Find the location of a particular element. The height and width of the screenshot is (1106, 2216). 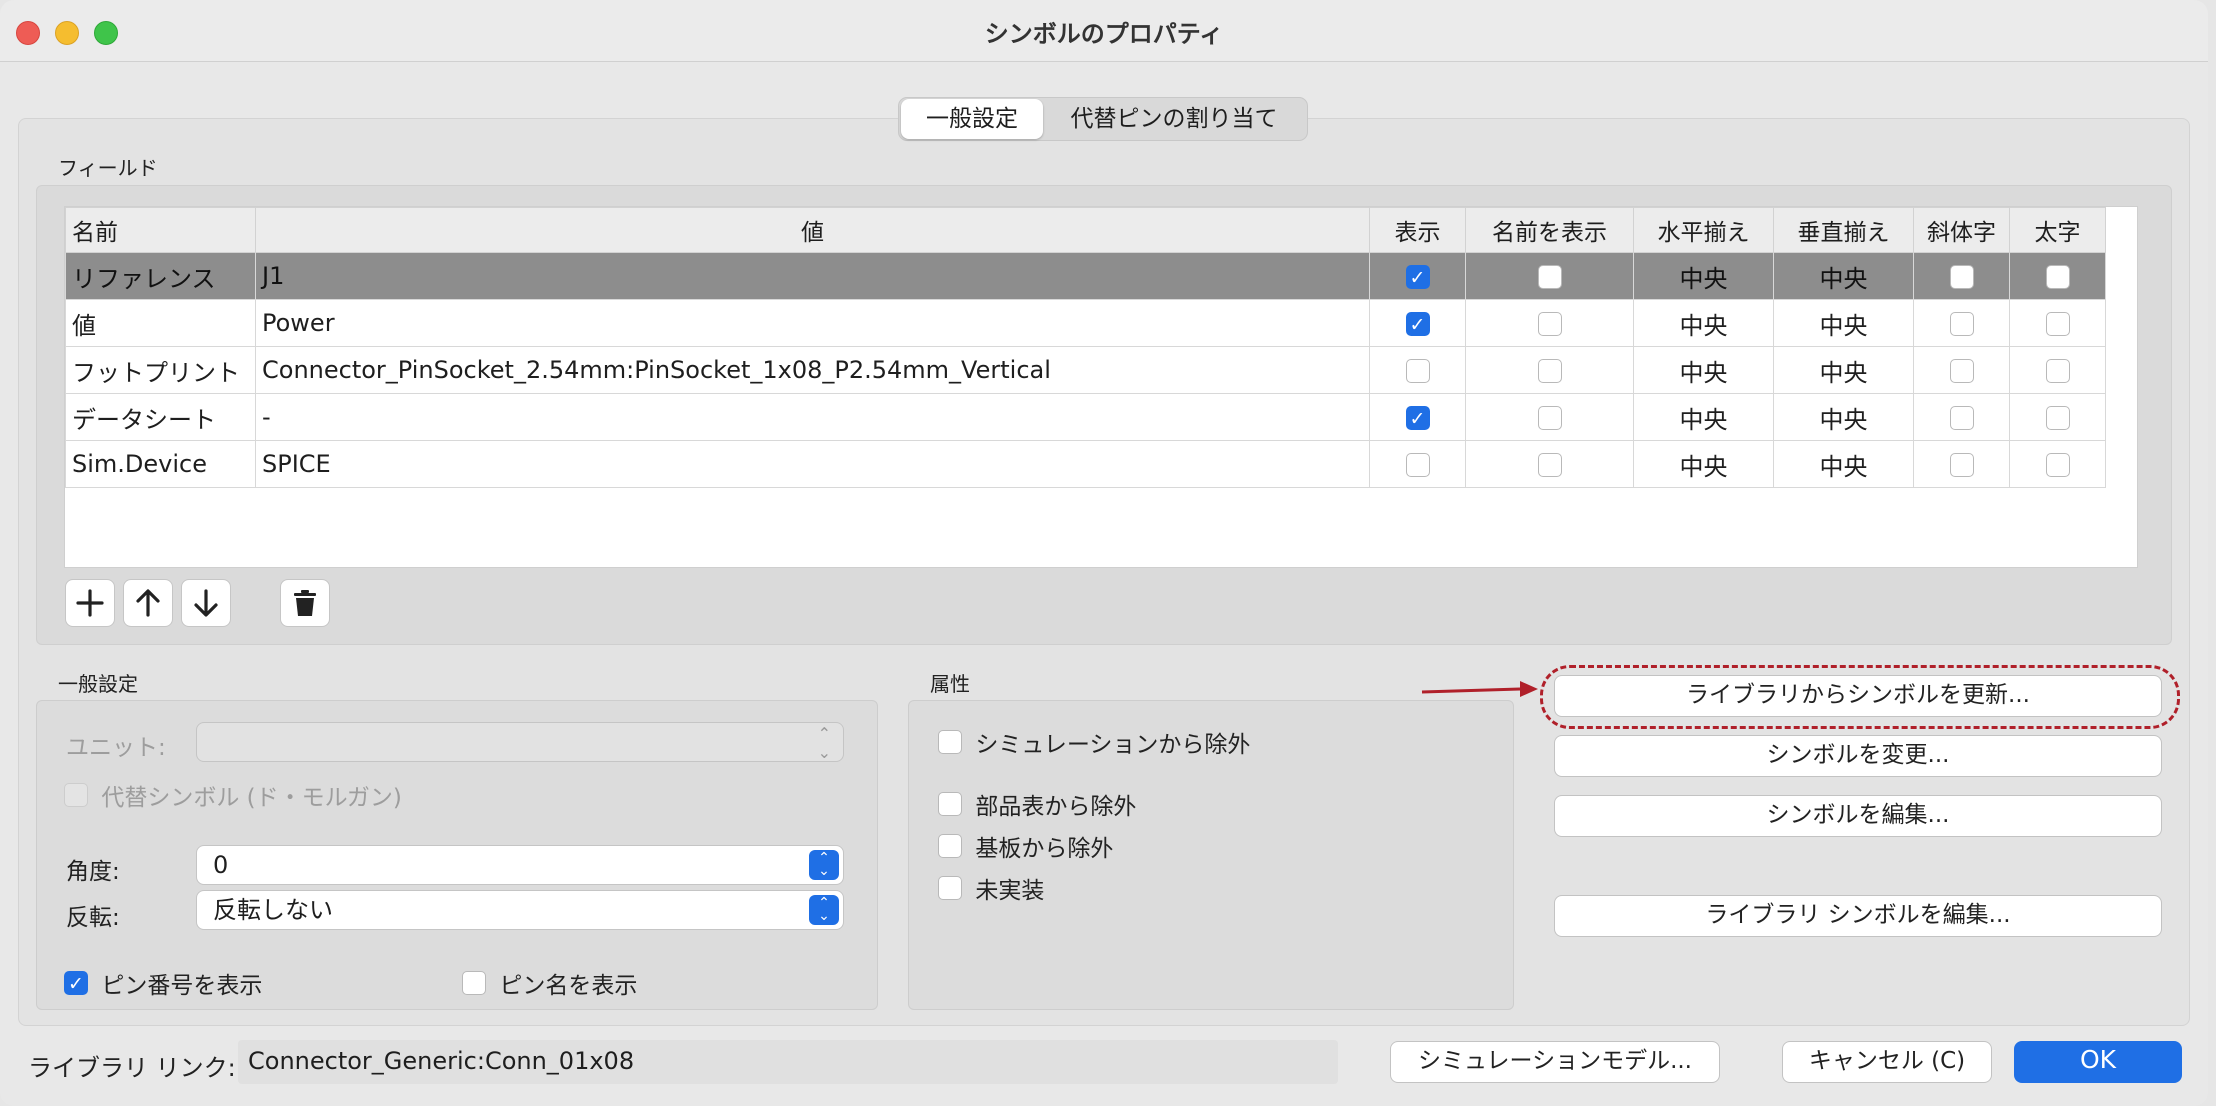

unit-select: ⌃ ⌄ is located at coordinates (520, 742).